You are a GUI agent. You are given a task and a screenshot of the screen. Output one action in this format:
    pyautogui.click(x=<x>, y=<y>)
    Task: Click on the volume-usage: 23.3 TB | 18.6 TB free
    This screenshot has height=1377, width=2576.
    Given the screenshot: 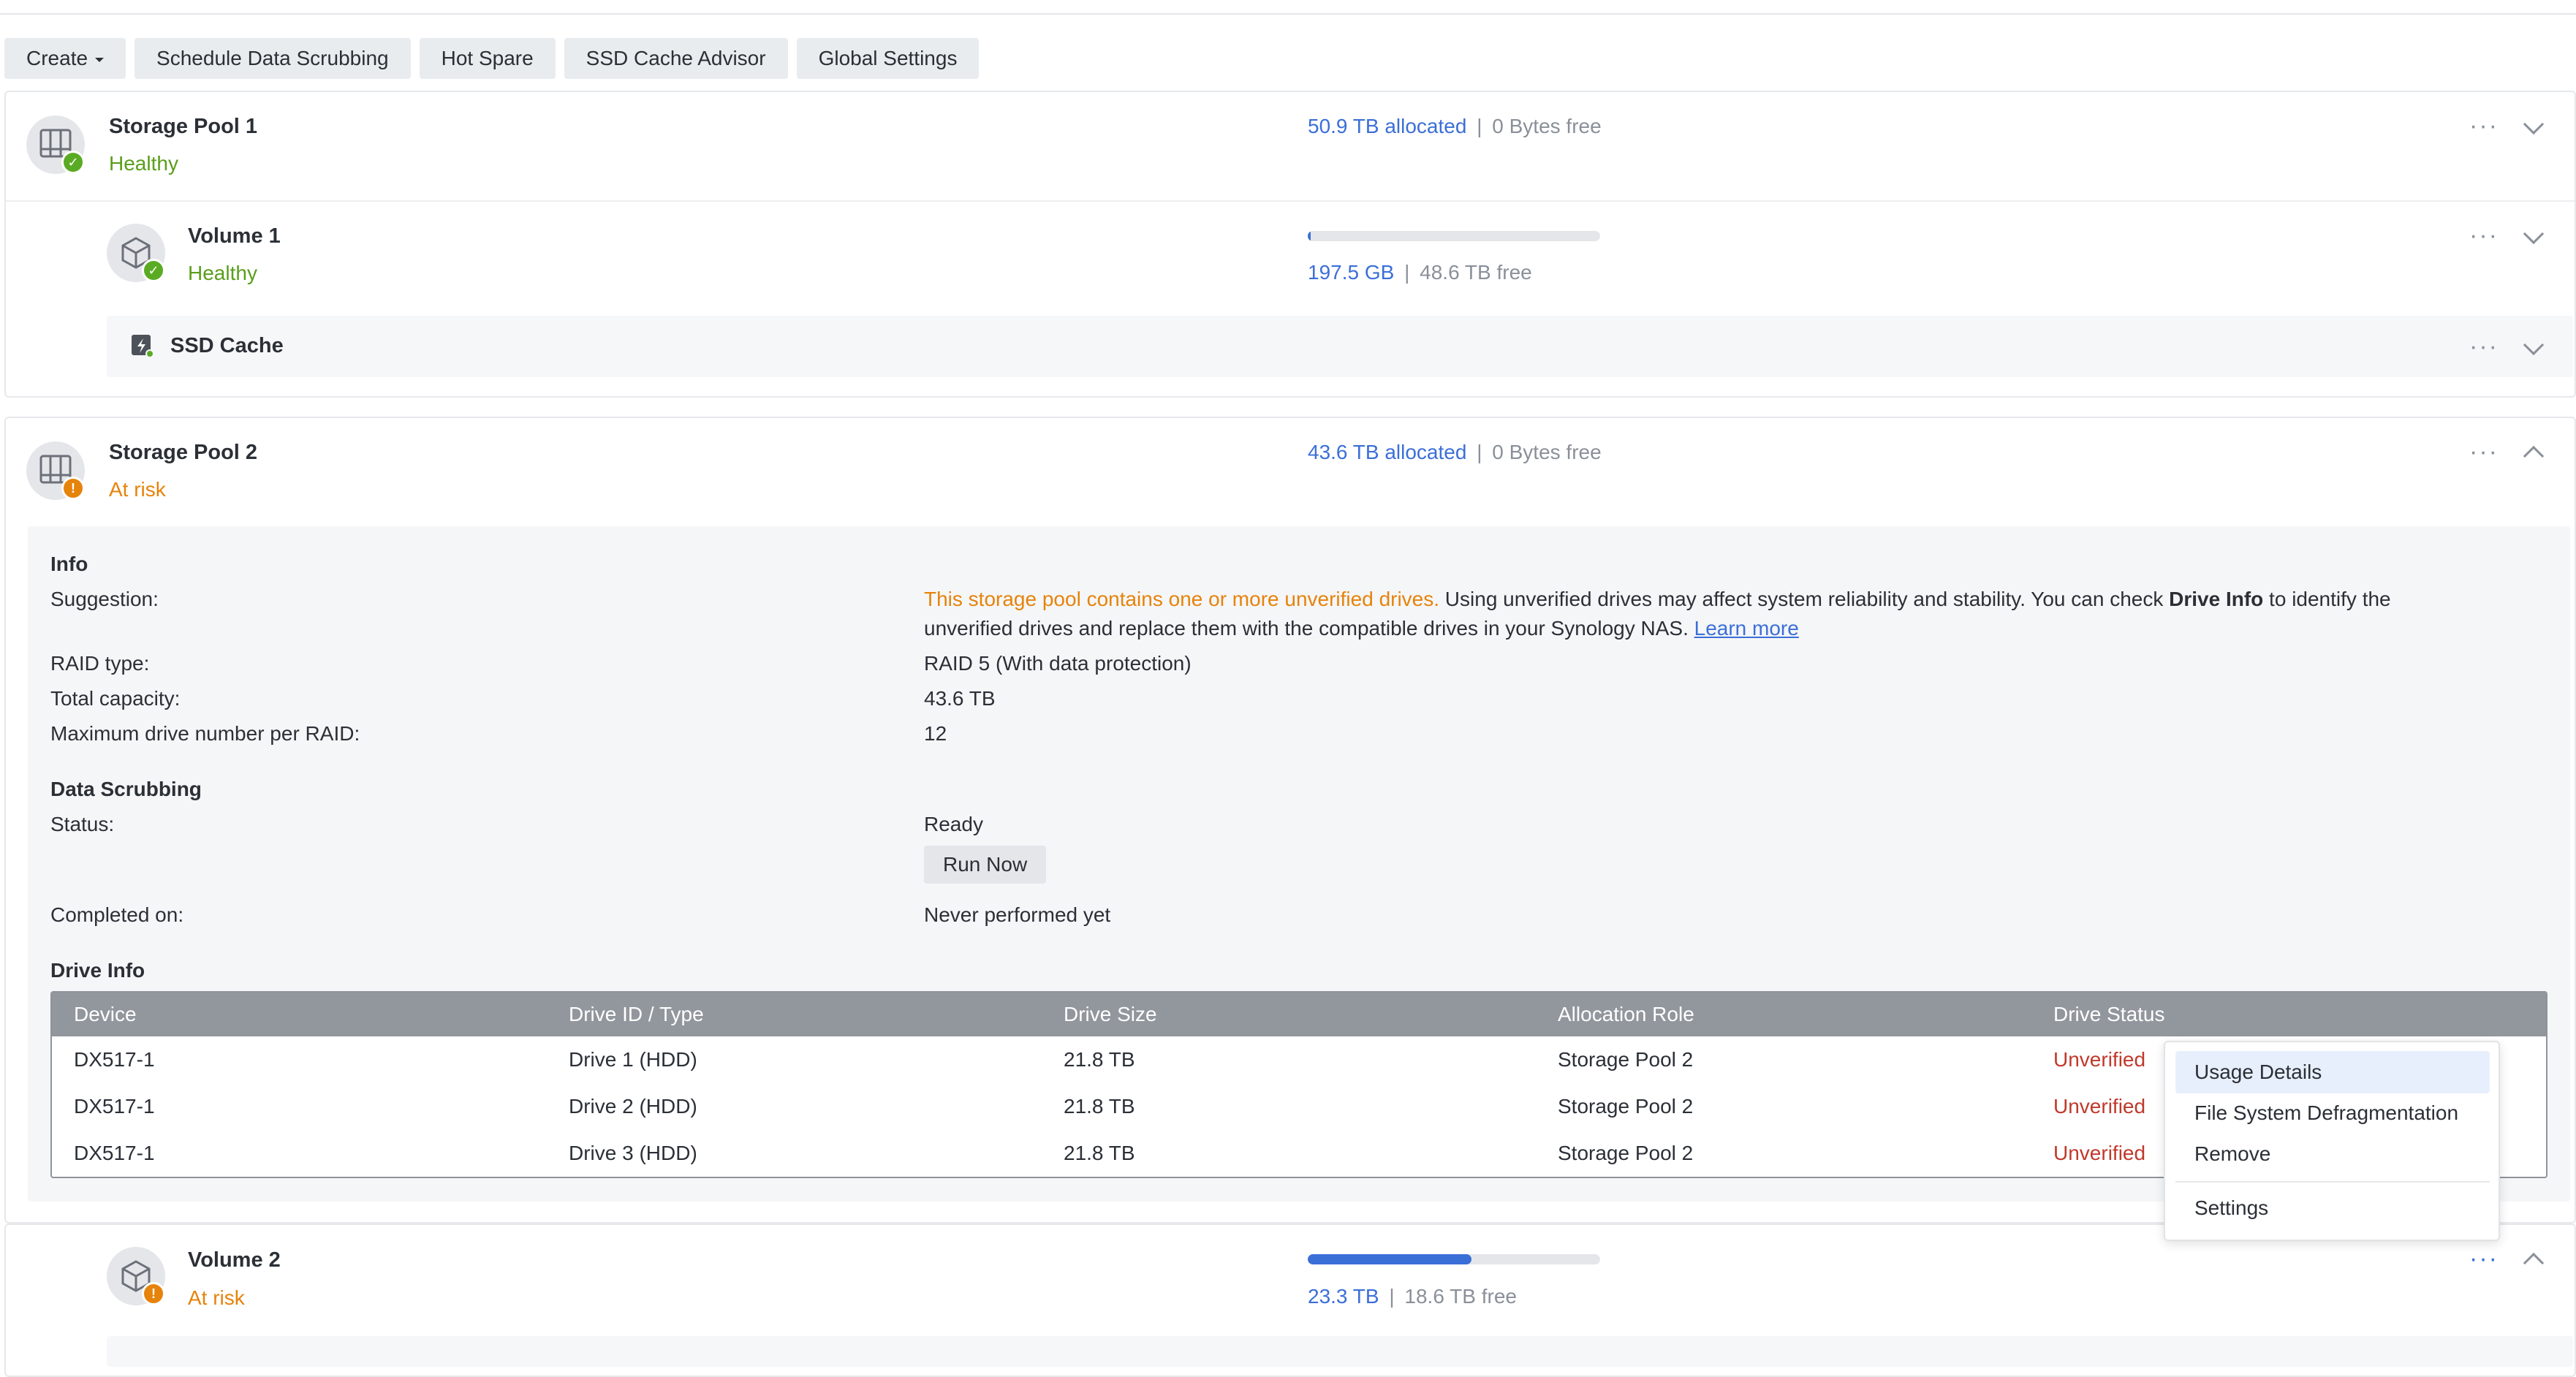 What is the action you would take?
    pyautogui.click(x=1412, y=1296)
    